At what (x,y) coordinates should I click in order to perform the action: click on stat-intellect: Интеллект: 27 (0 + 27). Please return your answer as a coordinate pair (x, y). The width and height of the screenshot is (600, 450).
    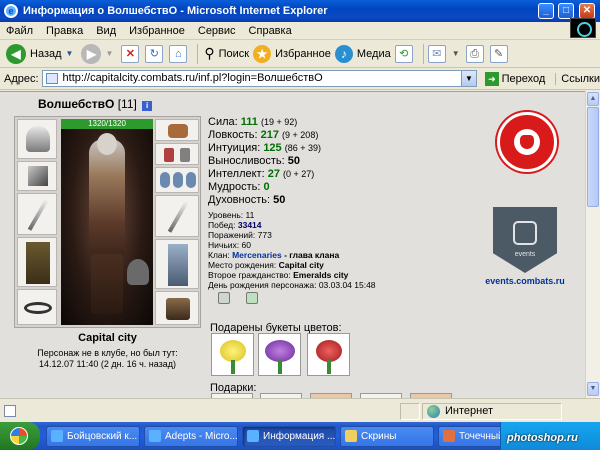
    Looking at the image, I should click on (261, 174).